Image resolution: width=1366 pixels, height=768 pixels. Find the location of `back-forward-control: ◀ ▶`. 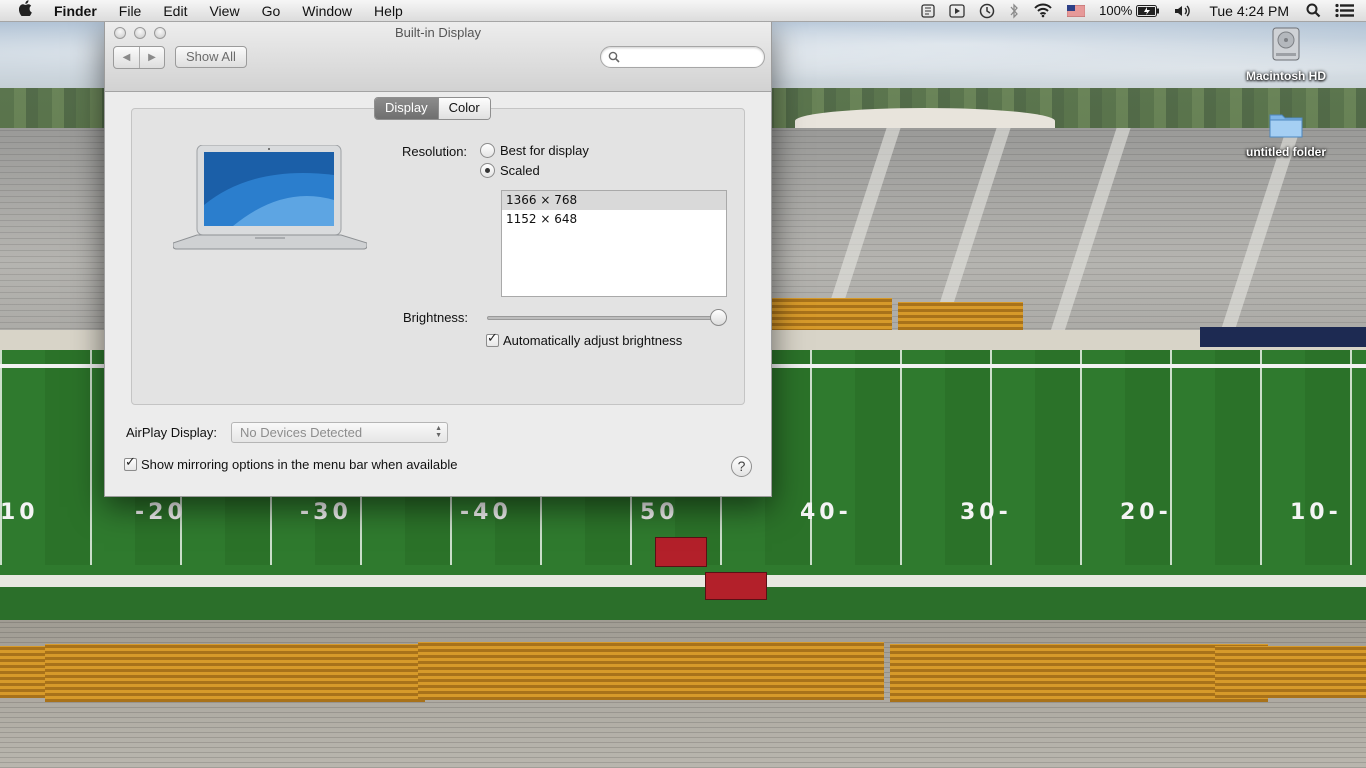

back-forward-control: ◀ ▶ is located at coordinates (139, 57).